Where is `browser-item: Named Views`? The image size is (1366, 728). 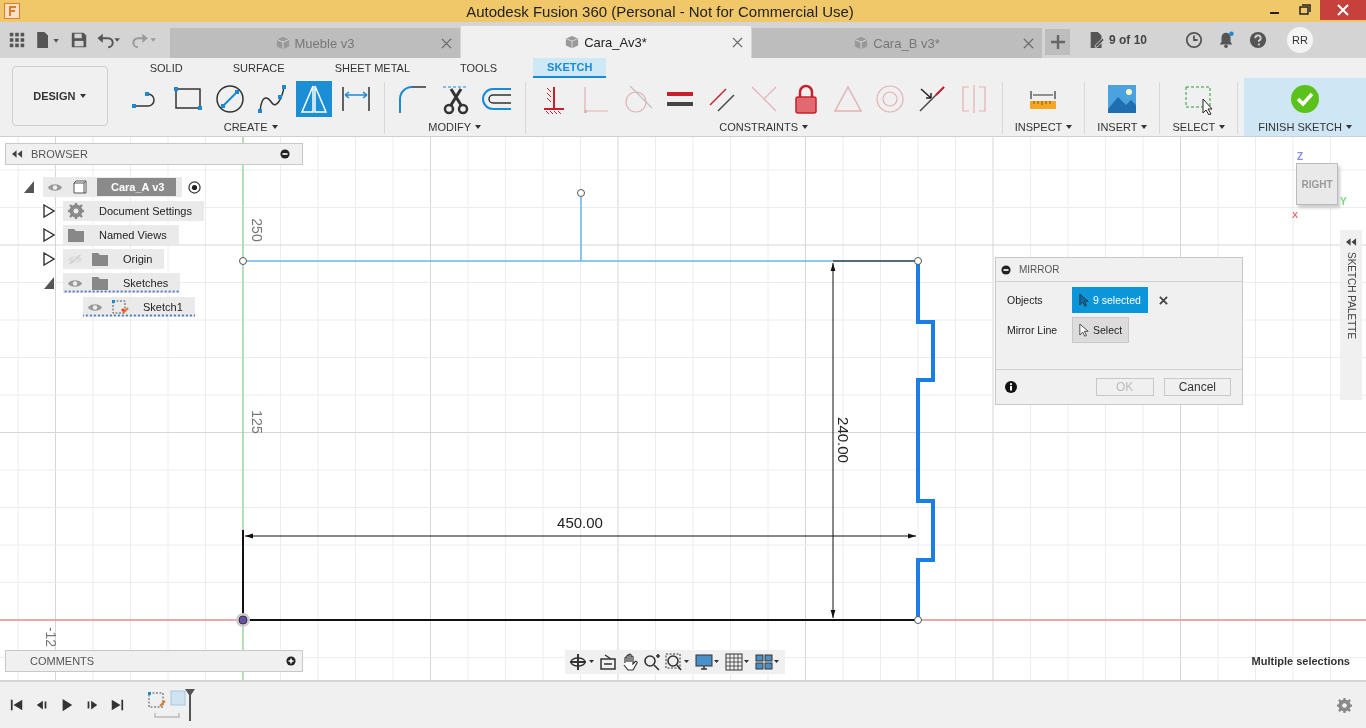
browser-item: Named Views is located at coordinates (121, 235).